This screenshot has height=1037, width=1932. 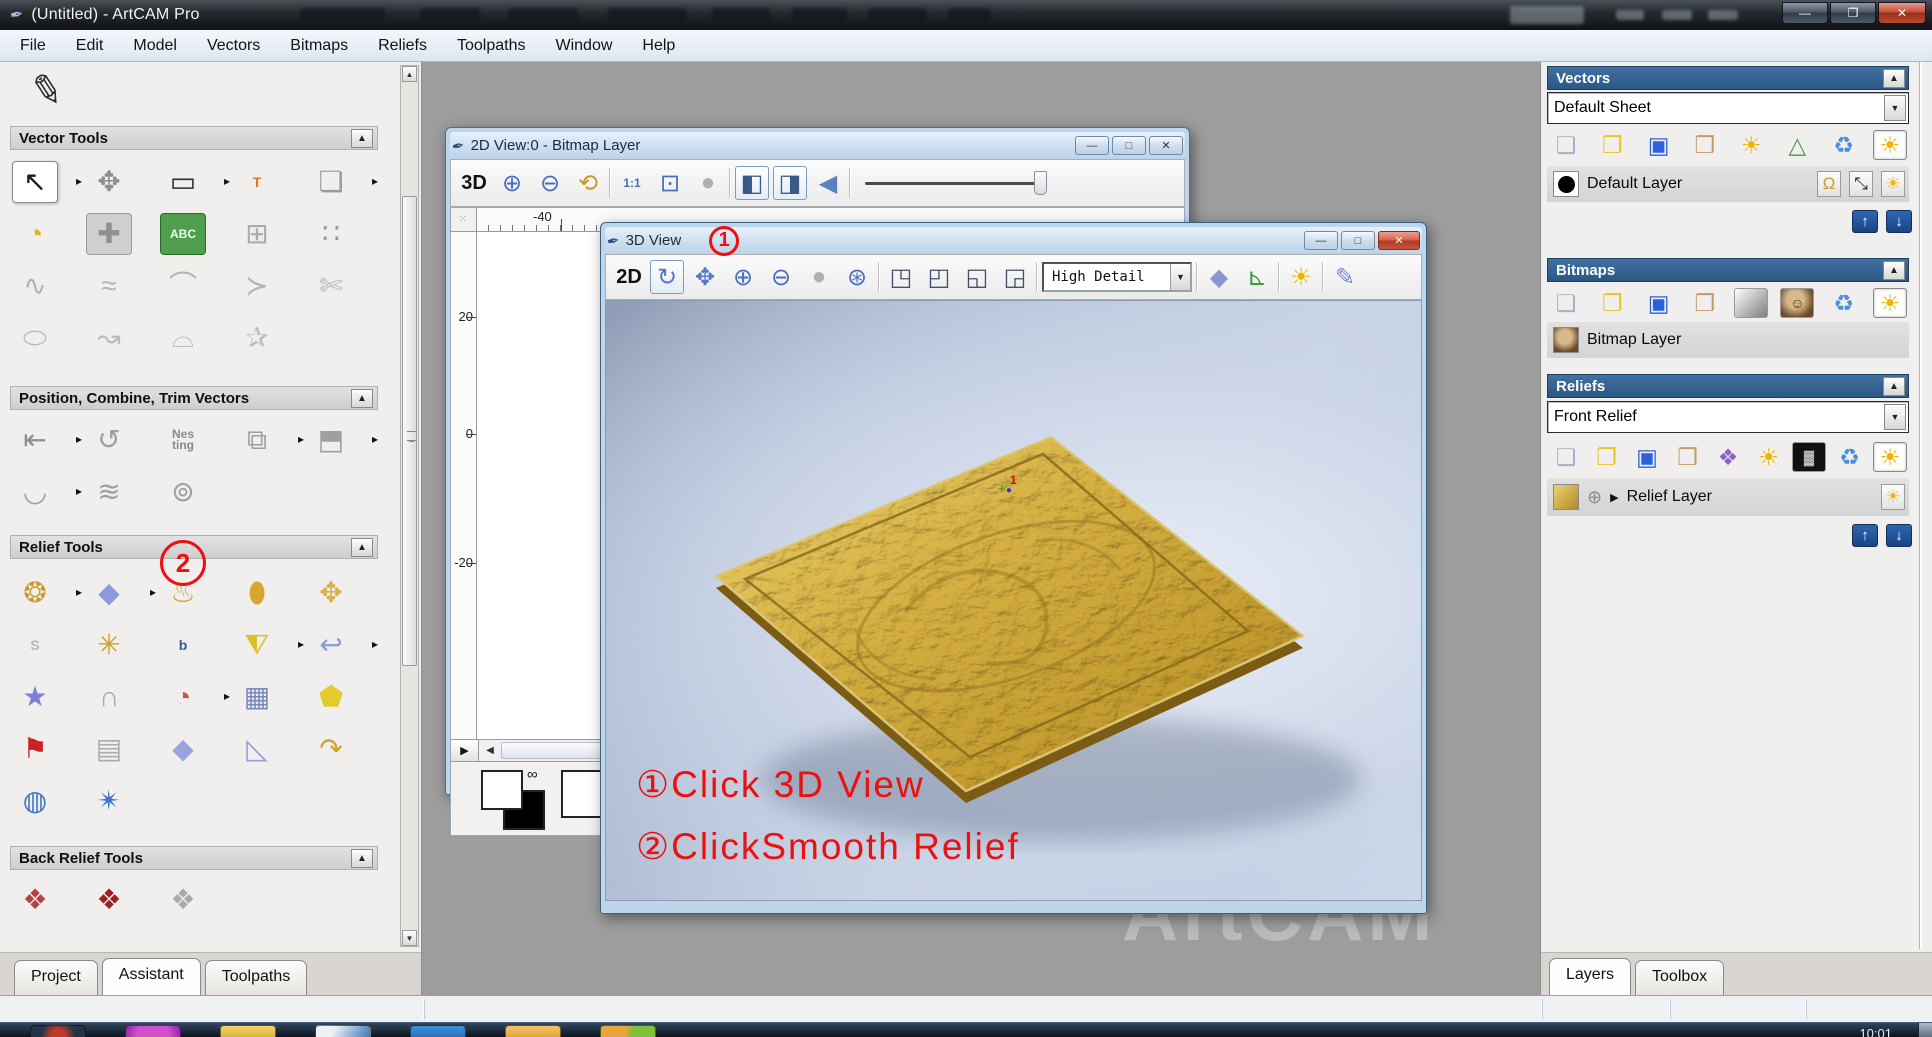 I want to click on sharp-corner-tool: ≻ ▸, so click(x=271, y=286).